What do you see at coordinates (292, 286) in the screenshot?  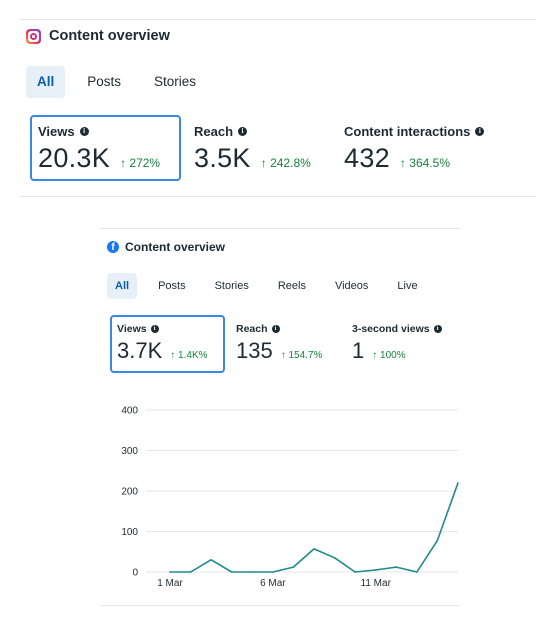 I see `tab-reels: Reels` at bounding box center [292, 286].